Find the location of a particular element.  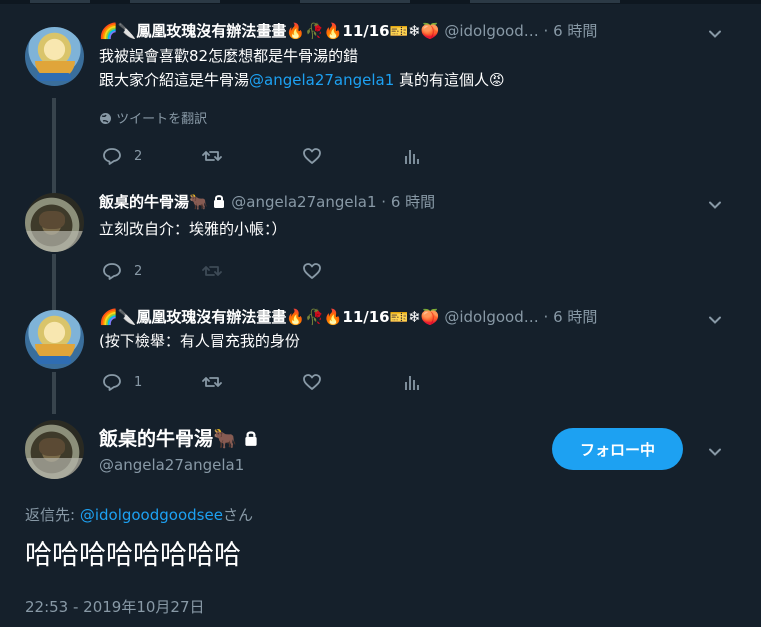

translate-link: ツイートを翻訳 is located at coordinates (153, 117).